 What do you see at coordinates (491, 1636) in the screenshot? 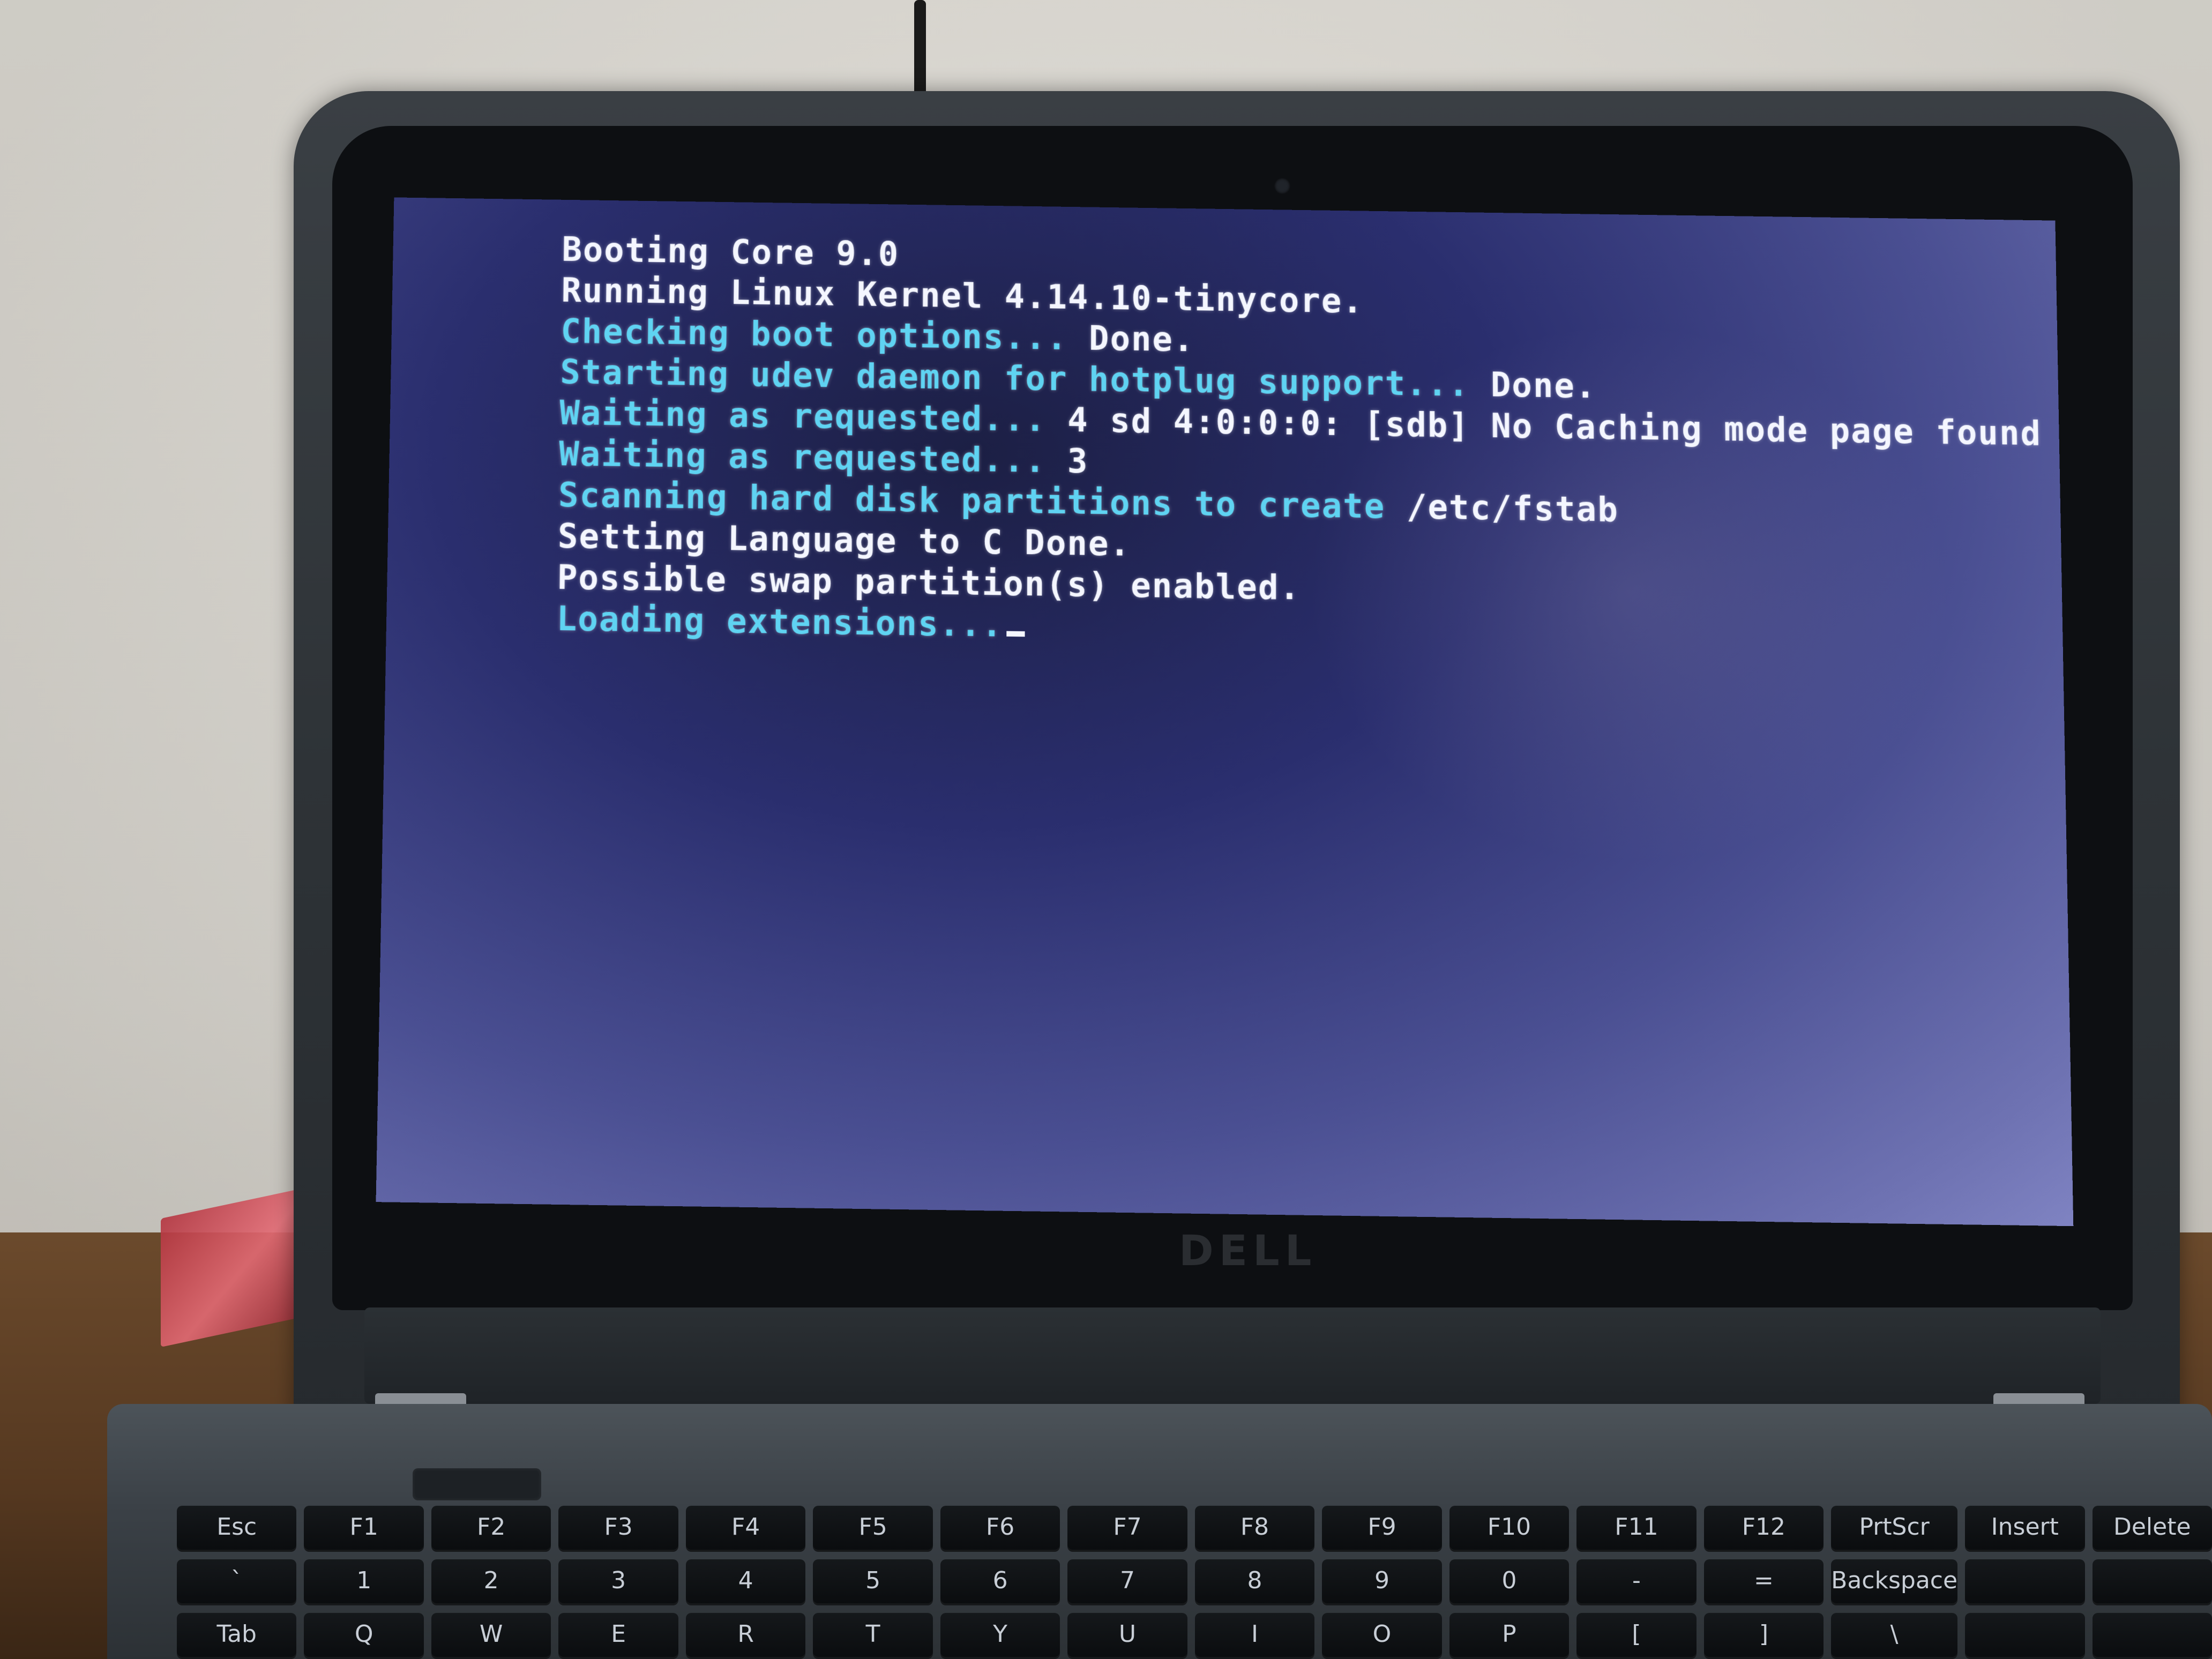
I see `key: W` at bounding box center [491, 1636].